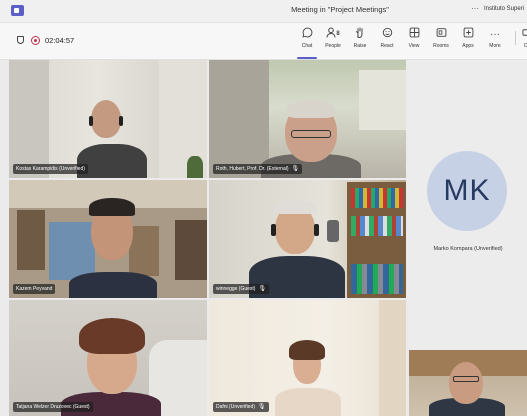 This screenshot has width=527, height=416. What do you see at coordinates (504, 9) in the screenshot?
I see `organization-name: Instituto Superi` at bounding box center [504, 9].